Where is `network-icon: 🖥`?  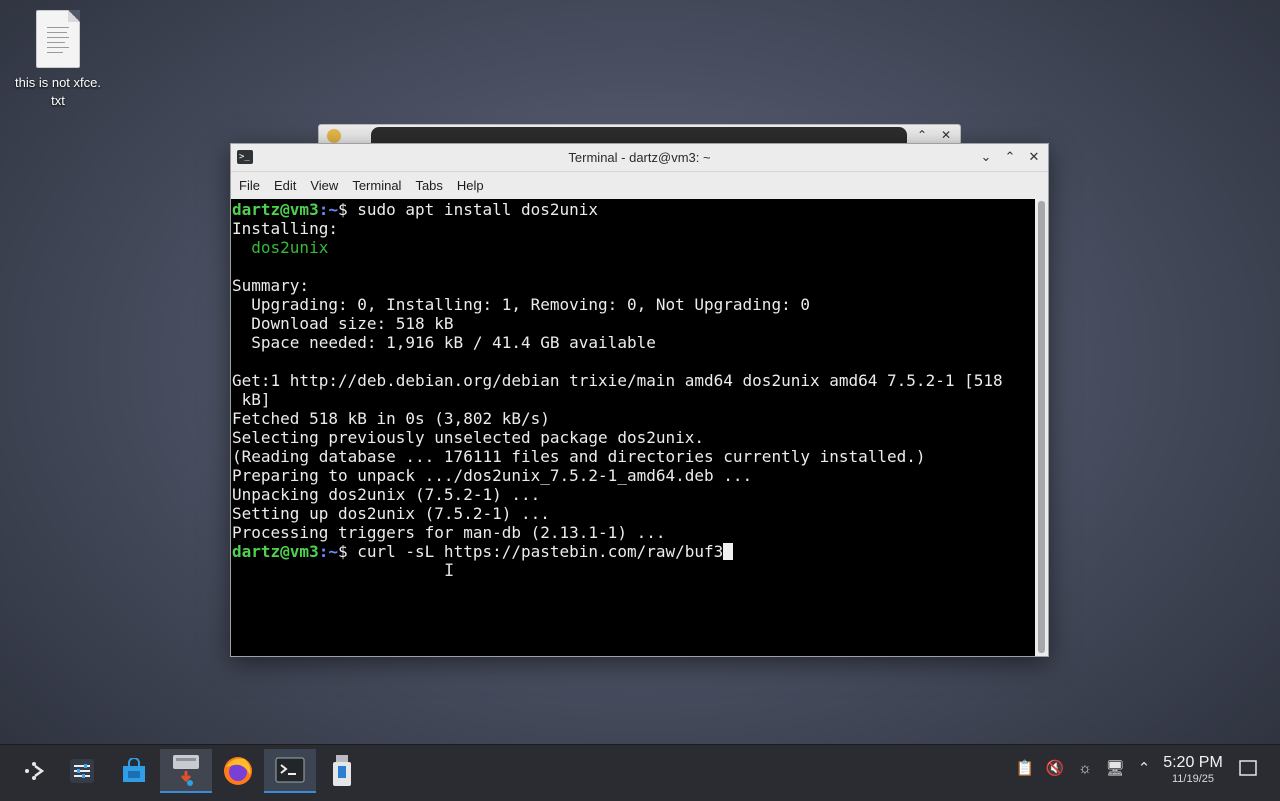 network-icon: 🖥 is located at coordinates (1115, 769).